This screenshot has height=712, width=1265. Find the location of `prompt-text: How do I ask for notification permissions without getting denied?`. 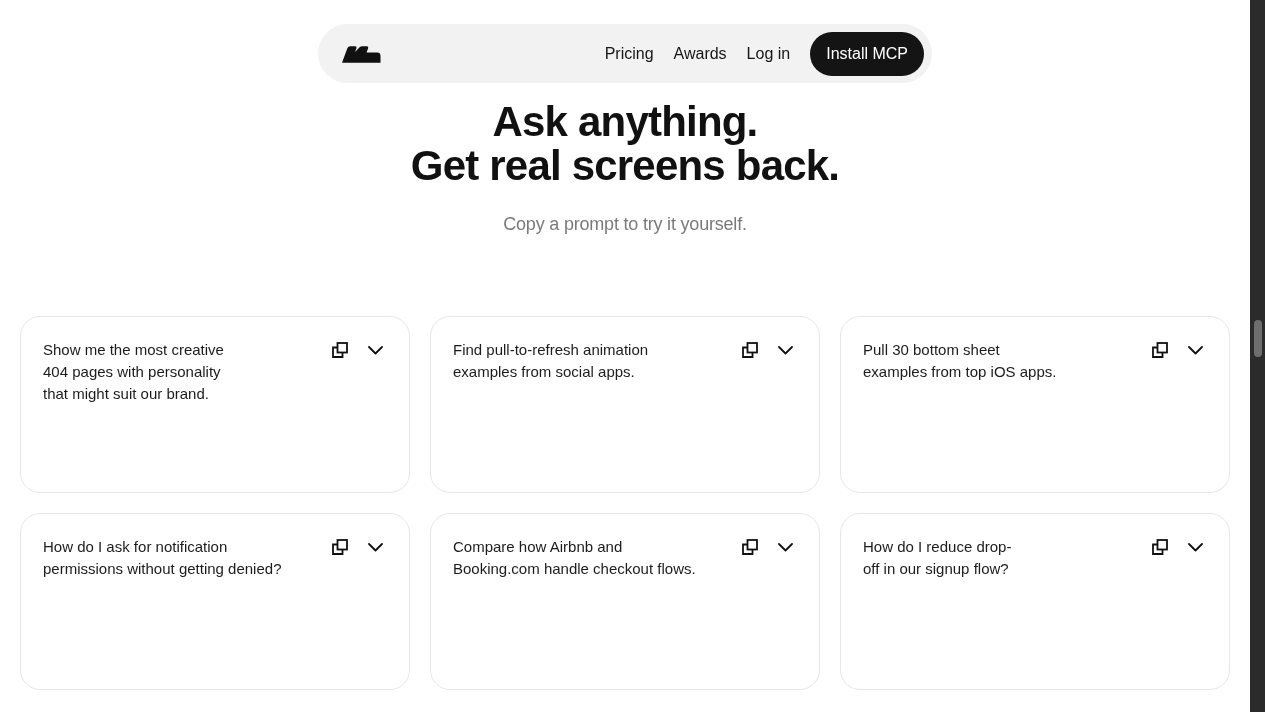

prompt-text: How do I ask for notification permissions without getting denied? is located at coordinates (162, 558).